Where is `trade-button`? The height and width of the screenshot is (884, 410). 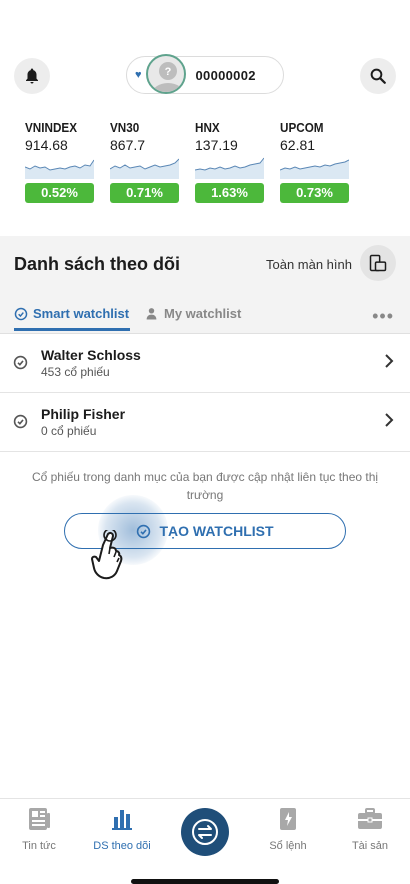 trade-button is located at coordinates (205, 832).